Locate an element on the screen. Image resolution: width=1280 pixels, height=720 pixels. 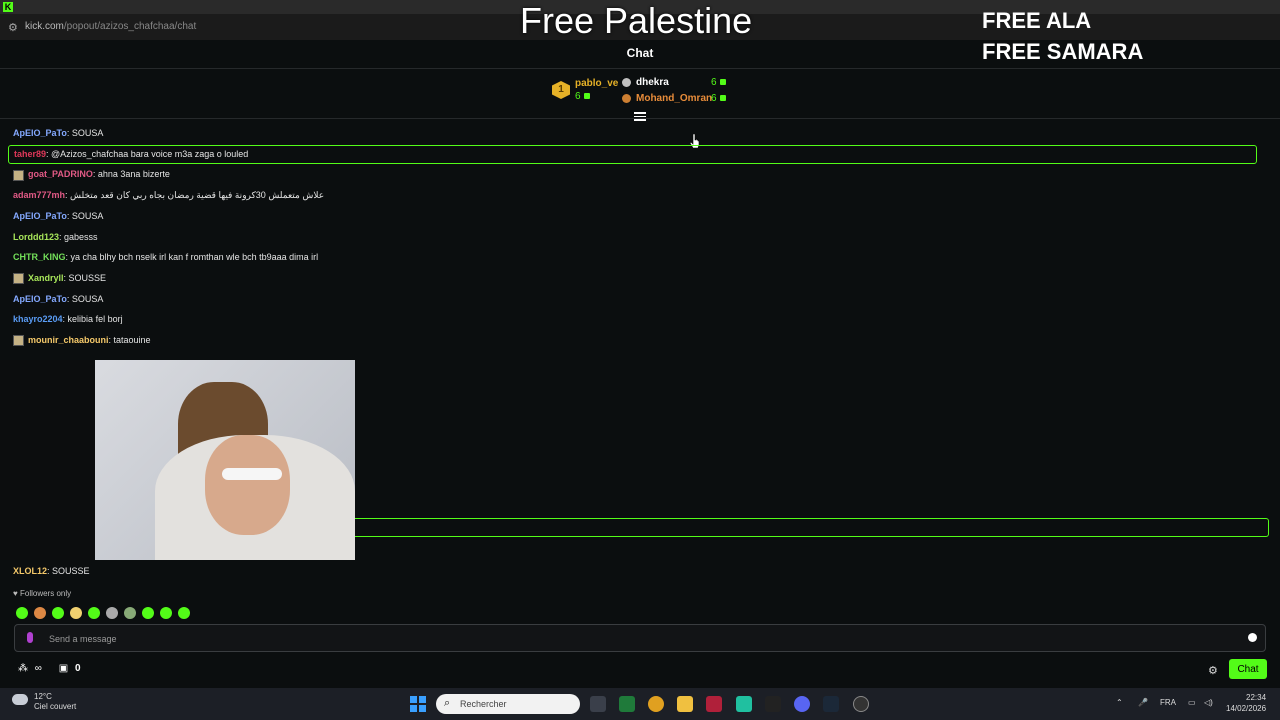
chat-username: CHTR_KING is located at coordinates (39, 257).